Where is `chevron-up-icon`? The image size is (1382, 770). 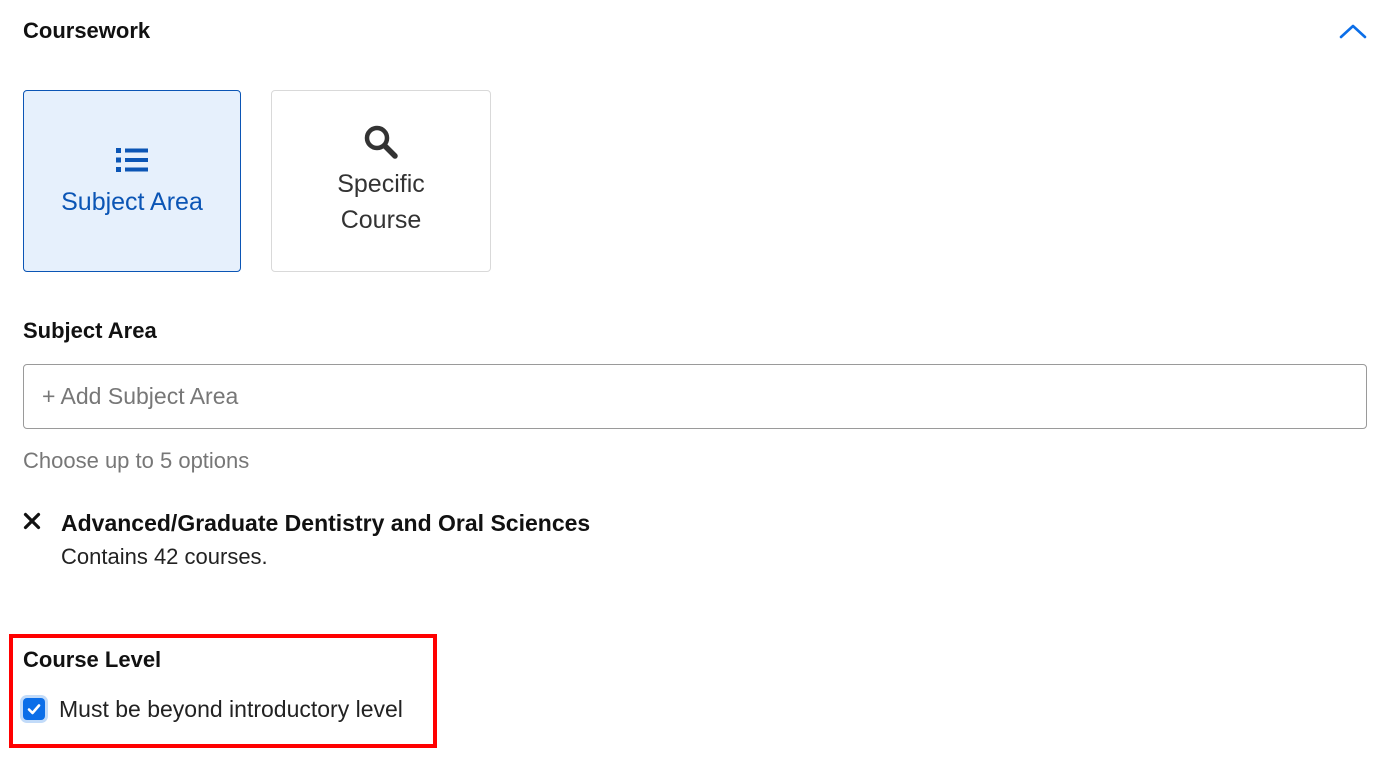 chevron-up-icon is located at coordinates (1353, 31).